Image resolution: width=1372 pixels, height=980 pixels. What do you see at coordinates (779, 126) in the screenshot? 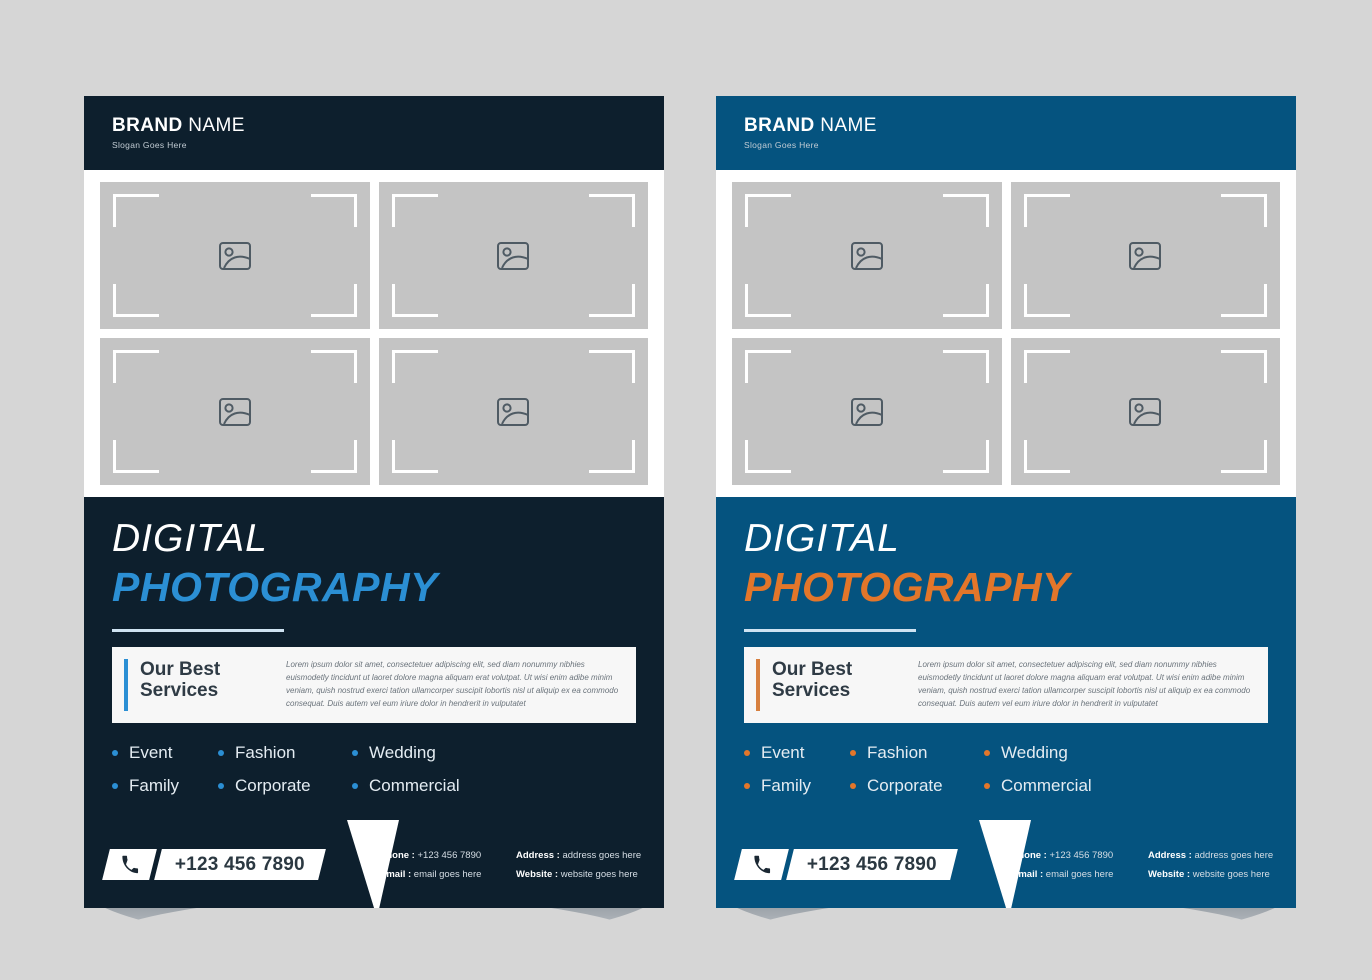
I see `brand-name-strong: BRAND` at bounding box center [779, 126].